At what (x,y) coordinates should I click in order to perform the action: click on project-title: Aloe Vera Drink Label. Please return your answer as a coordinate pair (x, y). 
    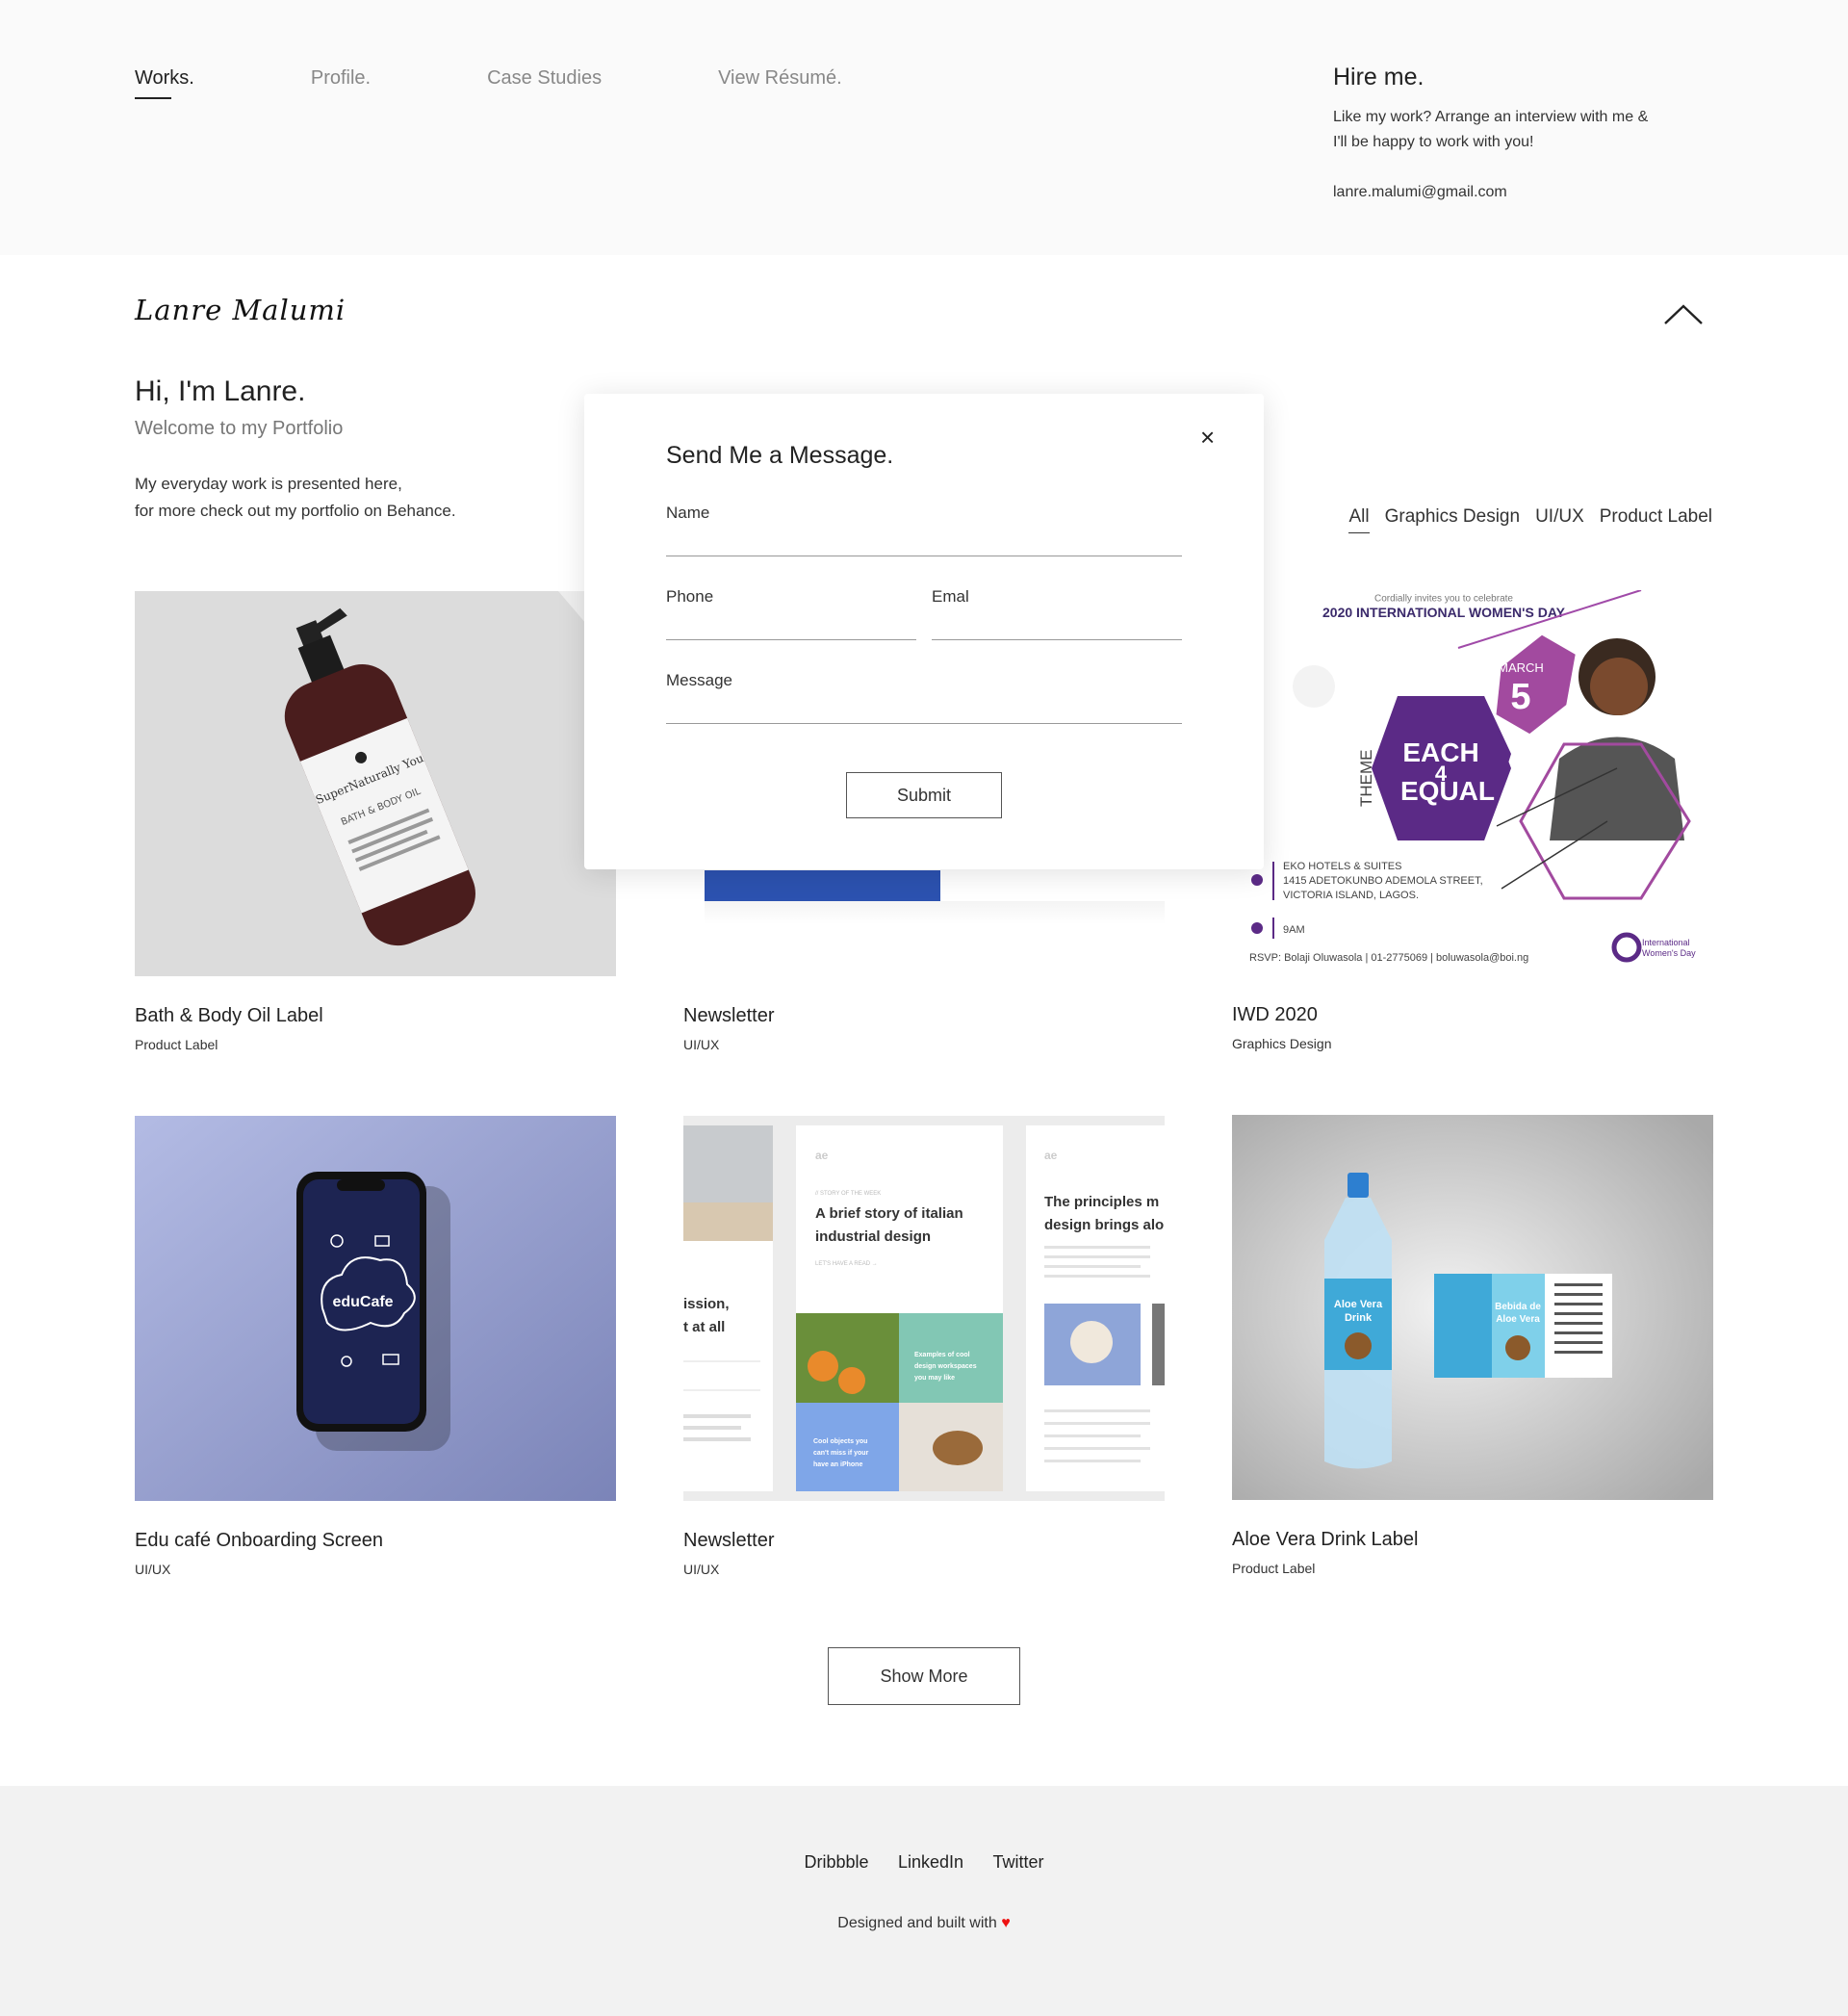
    Looking at the image, I should click on (1325, 1540).